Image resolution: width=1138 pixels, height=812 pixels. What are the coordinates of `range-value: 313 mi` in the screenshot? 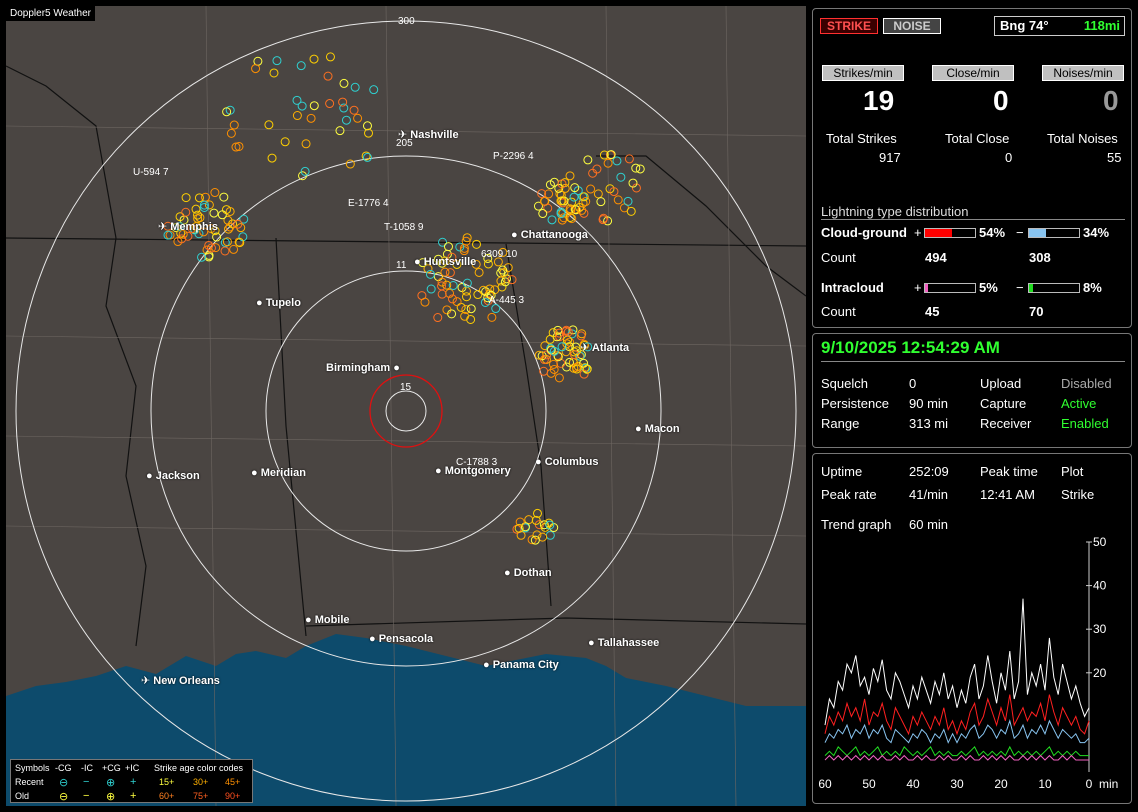 It's located at (929, 423).